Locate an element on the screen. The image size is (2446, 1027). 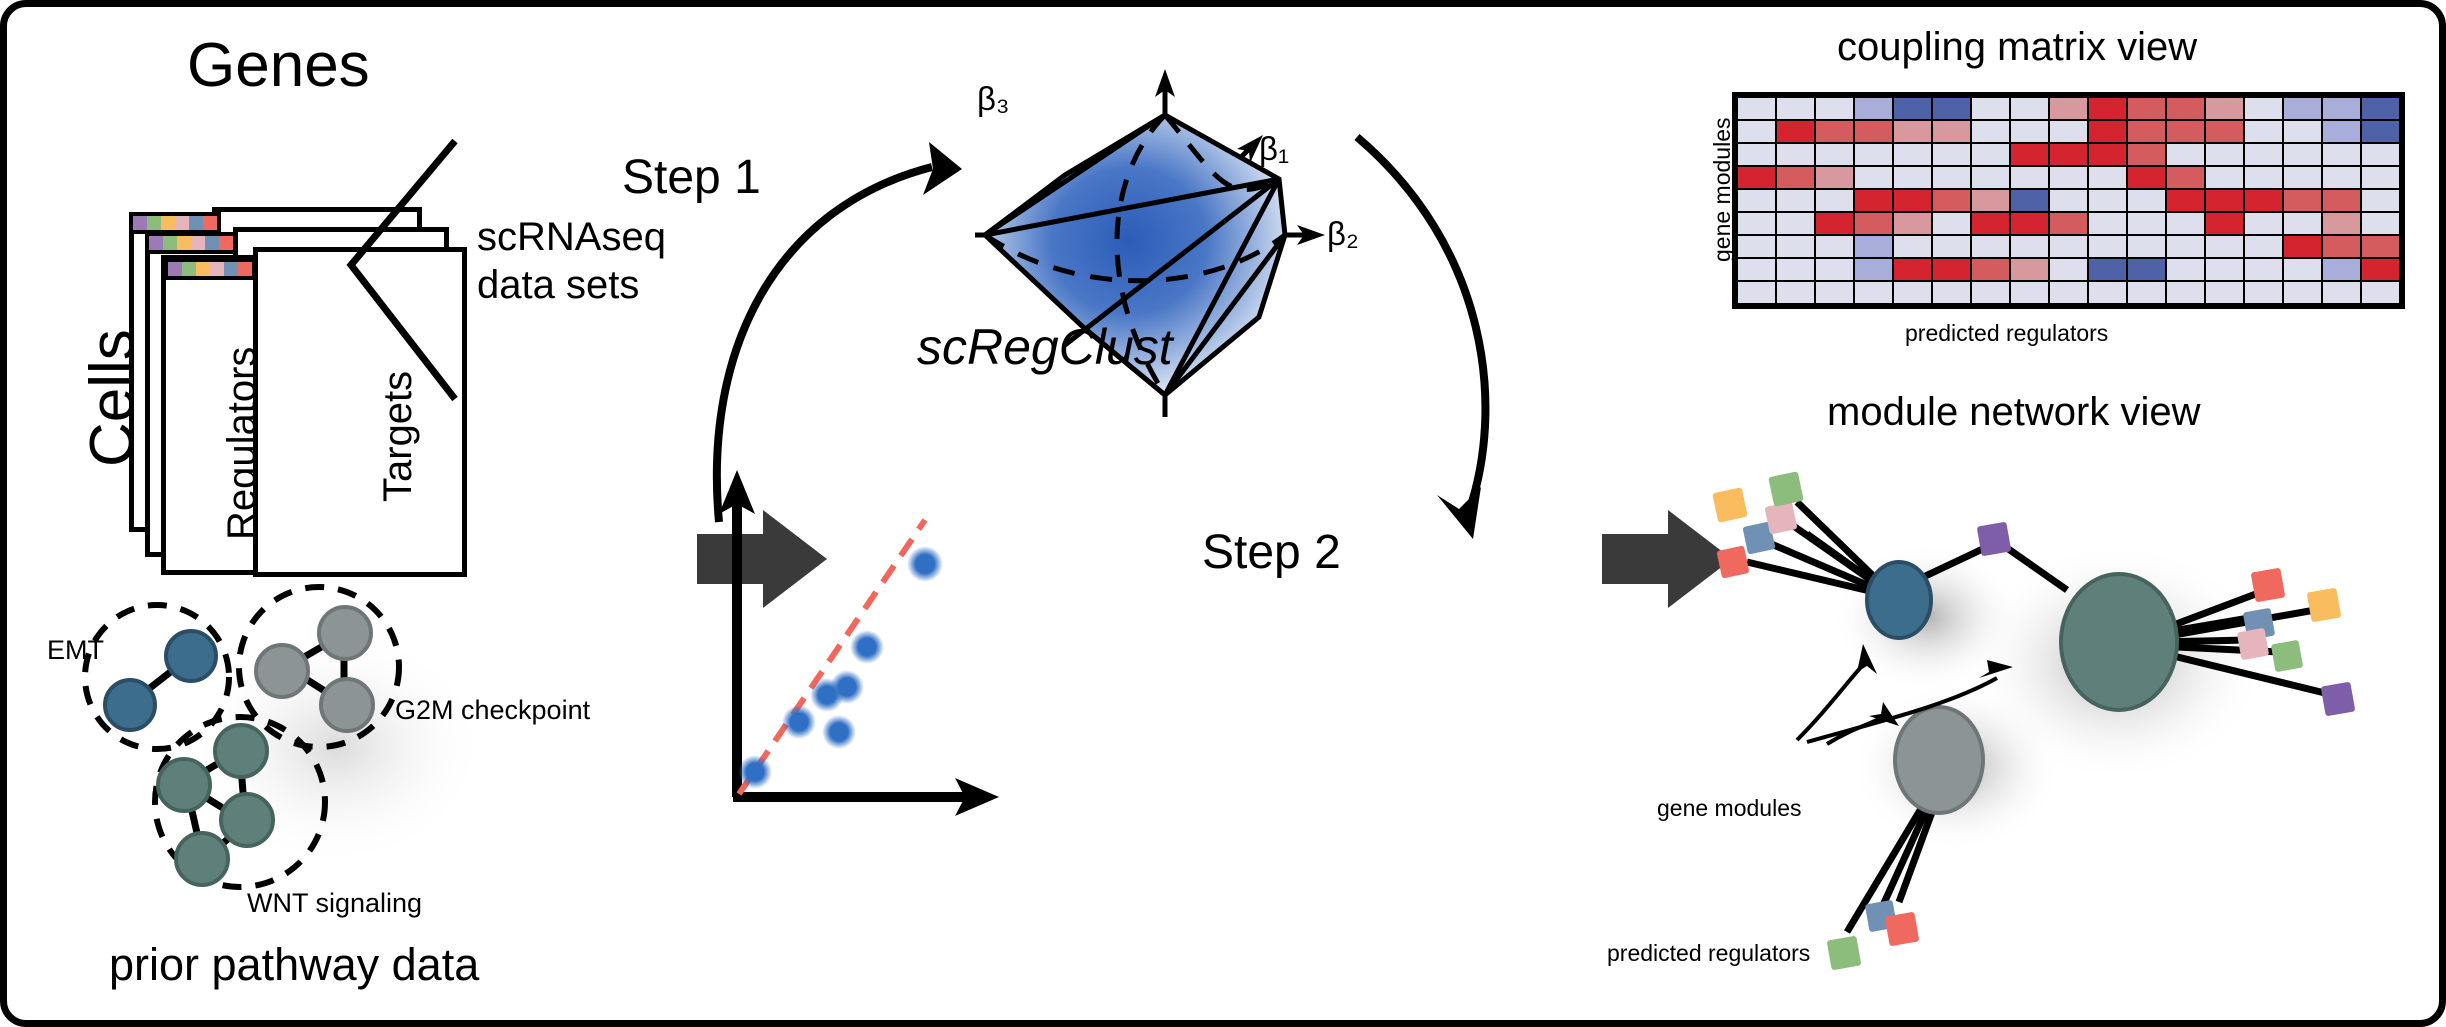
genes-label: Genes is located at coordinates (278, 65).